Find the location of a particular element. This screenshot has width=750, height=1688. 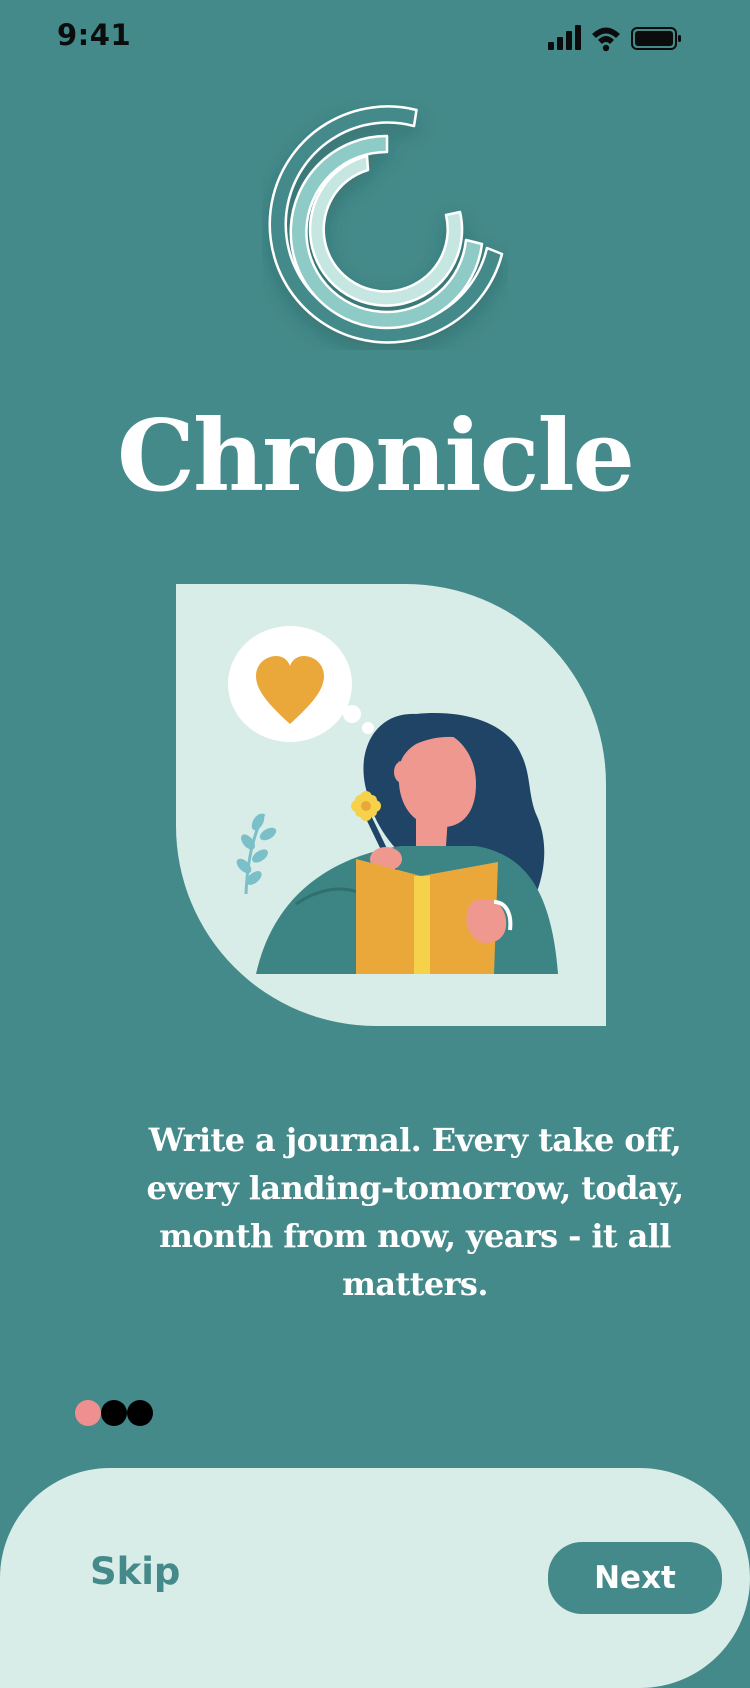

status-icons is located at coordinates (616, 41).